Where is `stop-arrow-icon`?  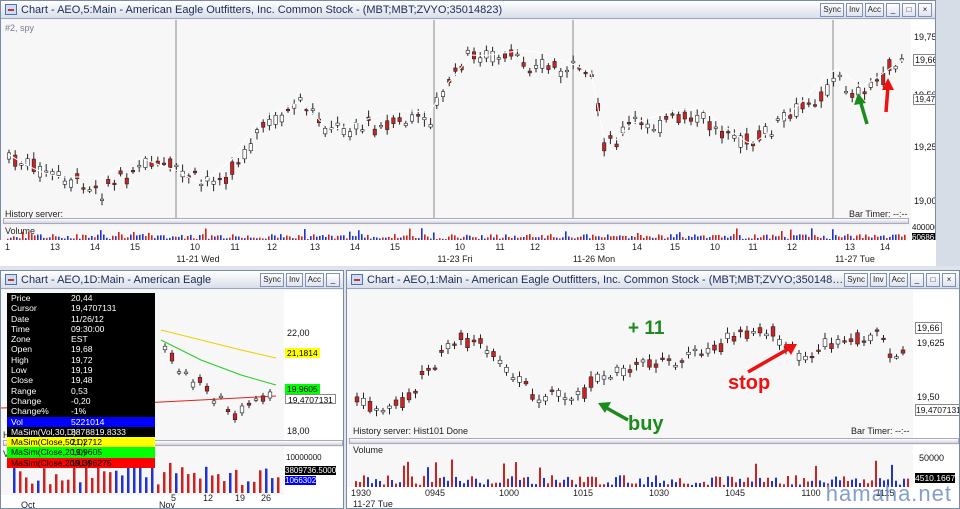 stop-arrow-icon is located at coordinates (772, 359).